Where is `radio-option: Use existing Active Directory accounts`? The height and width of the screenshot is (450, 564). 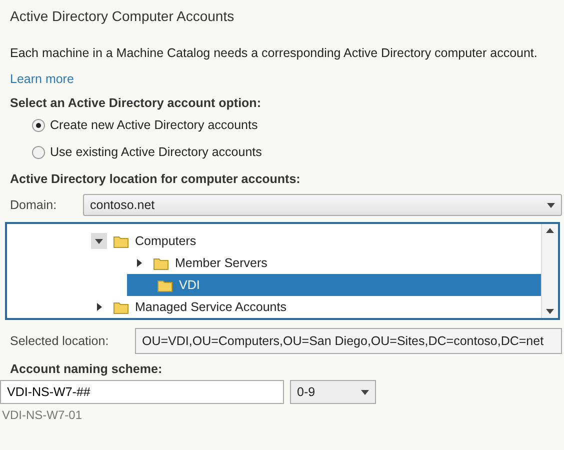
radio-option: Use existing Active Directory accounts is located at coordinates (298, 152).